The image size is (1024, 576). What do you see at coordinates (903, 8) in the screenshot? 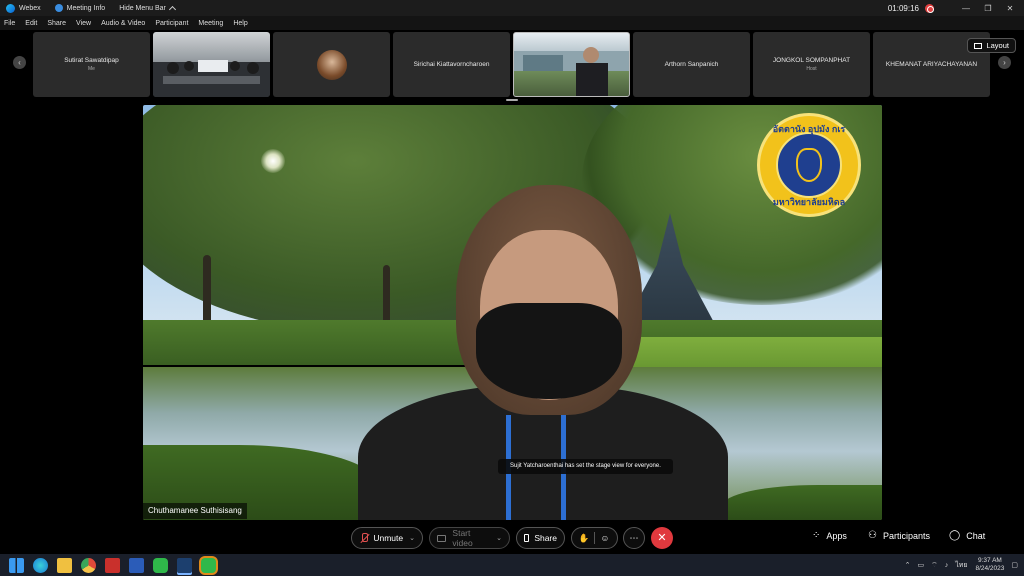
I see `meeting-timer: 01:09:16` at bounding box center [903, 8].